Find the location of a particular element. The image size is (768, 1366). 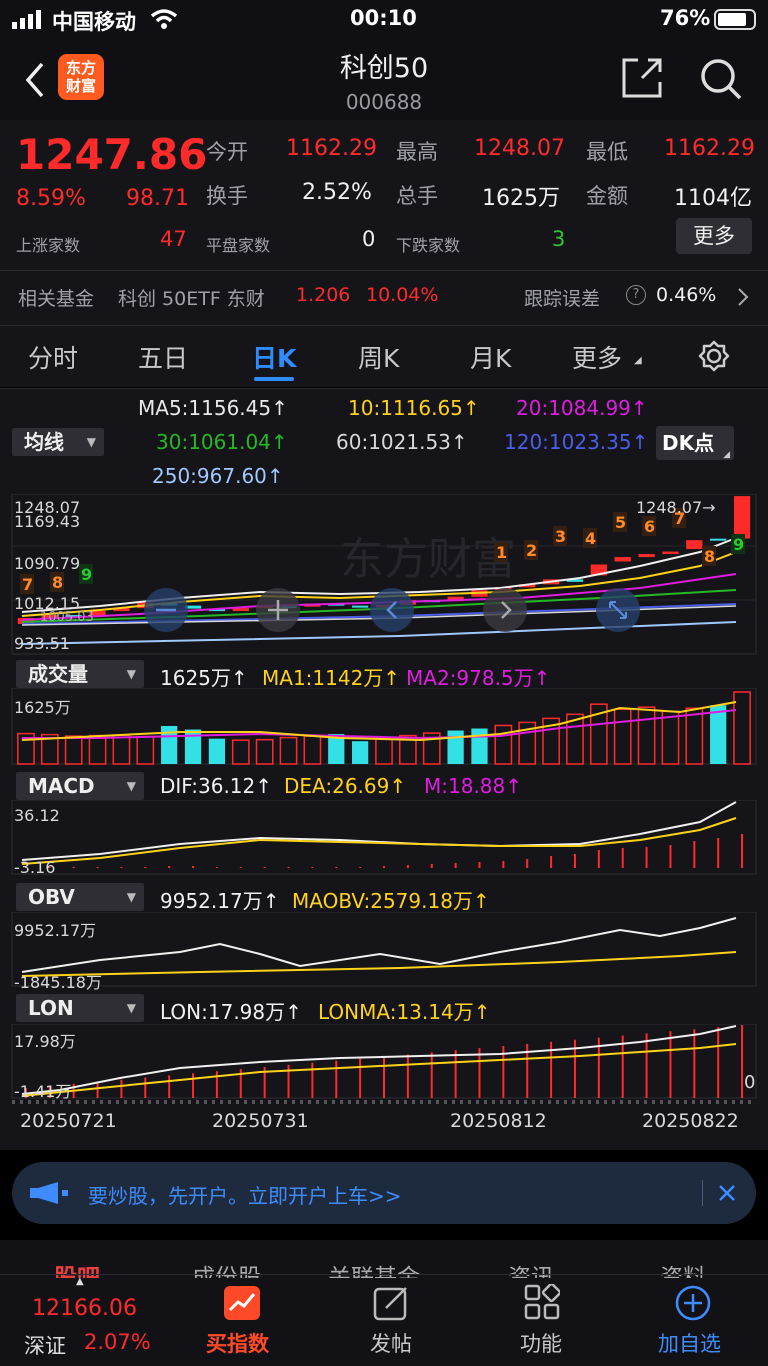

down-count: 3 is located at coordinates (559, 239).